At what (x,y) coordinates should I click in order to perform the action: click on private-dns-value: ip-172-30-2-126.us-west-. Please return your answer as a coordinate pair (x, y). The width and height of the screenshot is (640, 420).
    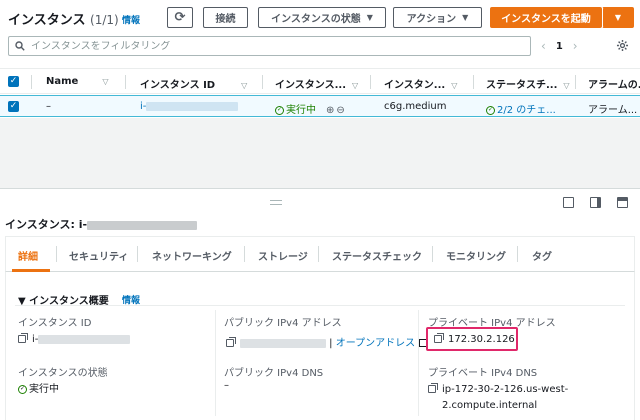
    Looking at the image, I should click on (498, 389).